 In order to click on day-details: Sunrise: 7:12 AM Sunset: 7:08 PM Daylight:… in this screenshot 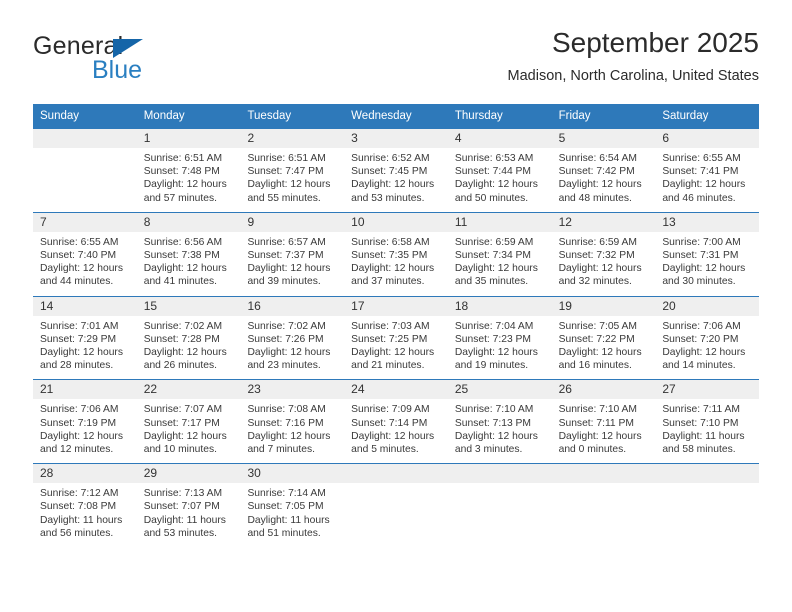, I will do `click(85, 511)`.